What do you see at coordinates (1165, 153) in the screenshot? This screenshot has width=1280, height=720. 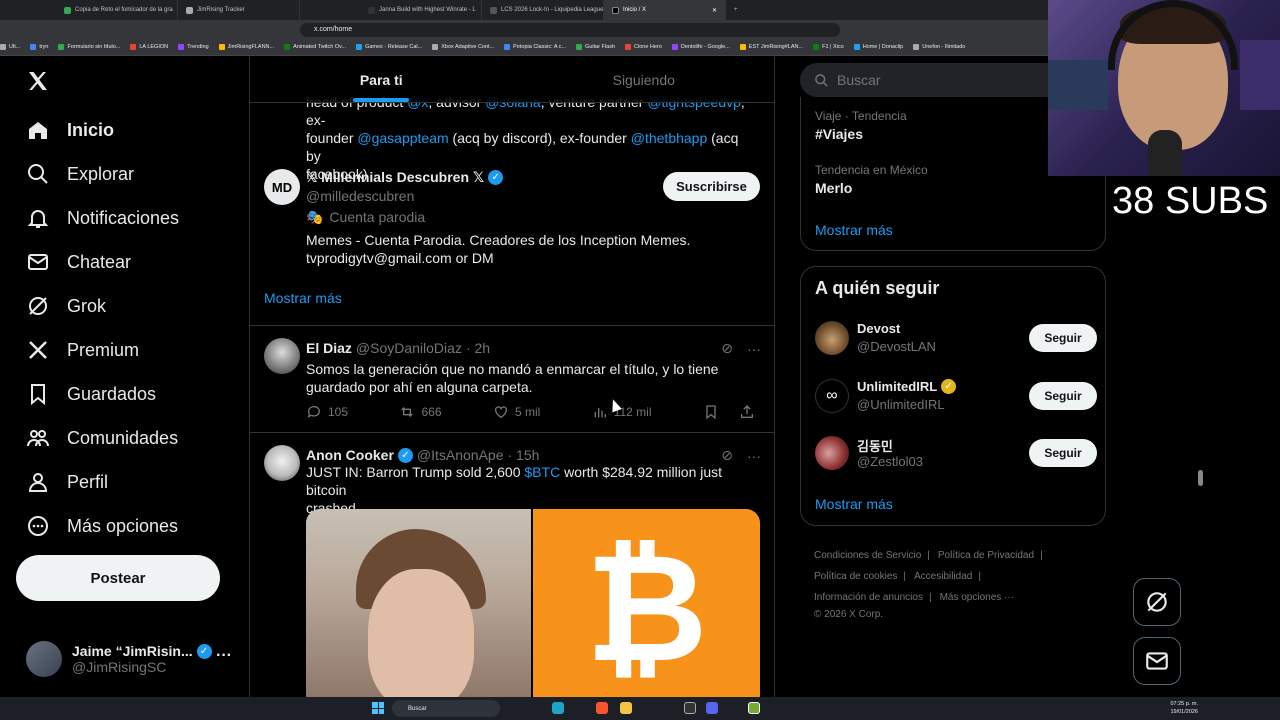 I see `microphone` at bounding box center [1165, 153].